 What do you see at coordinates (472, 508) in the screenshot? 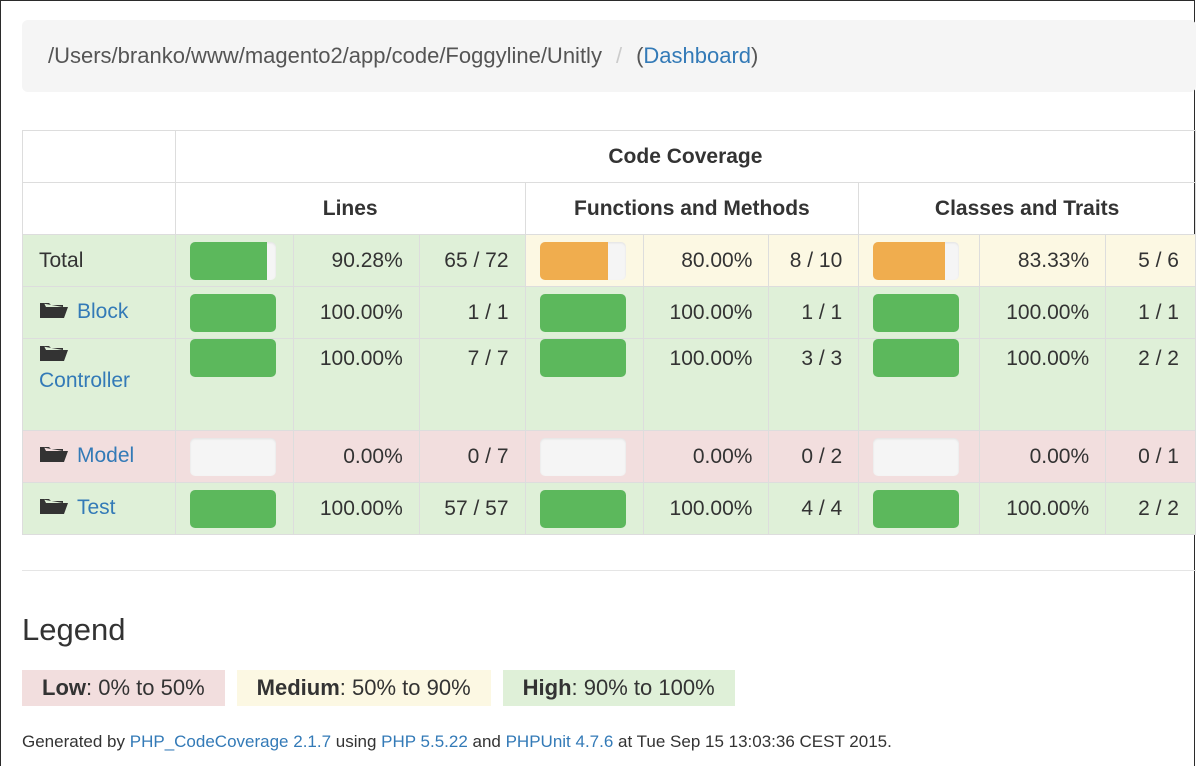
I see `lines-ratio: 57 / 57` at bounding box center [472, 508].